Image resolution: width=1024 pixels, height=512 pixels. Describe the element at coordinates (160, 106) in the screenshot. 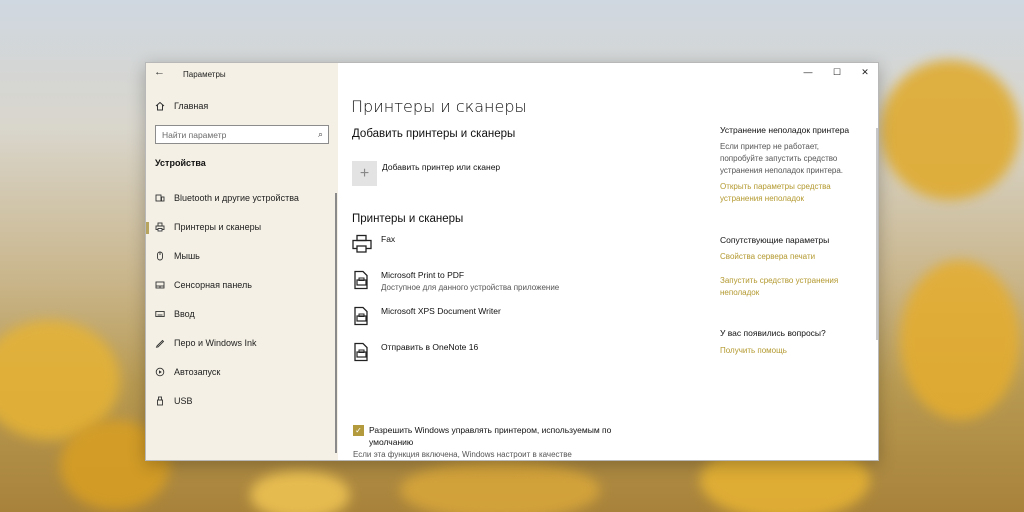

I see `home-icon` at that location.